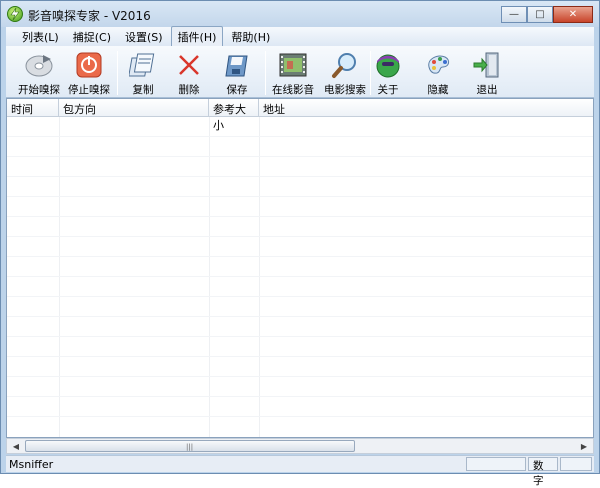 Image resolution: width=600 pixels, height=488 pixels. Describe the element at coordinates (438, 65) in the screenshot. I see `palette-icon` at that location.